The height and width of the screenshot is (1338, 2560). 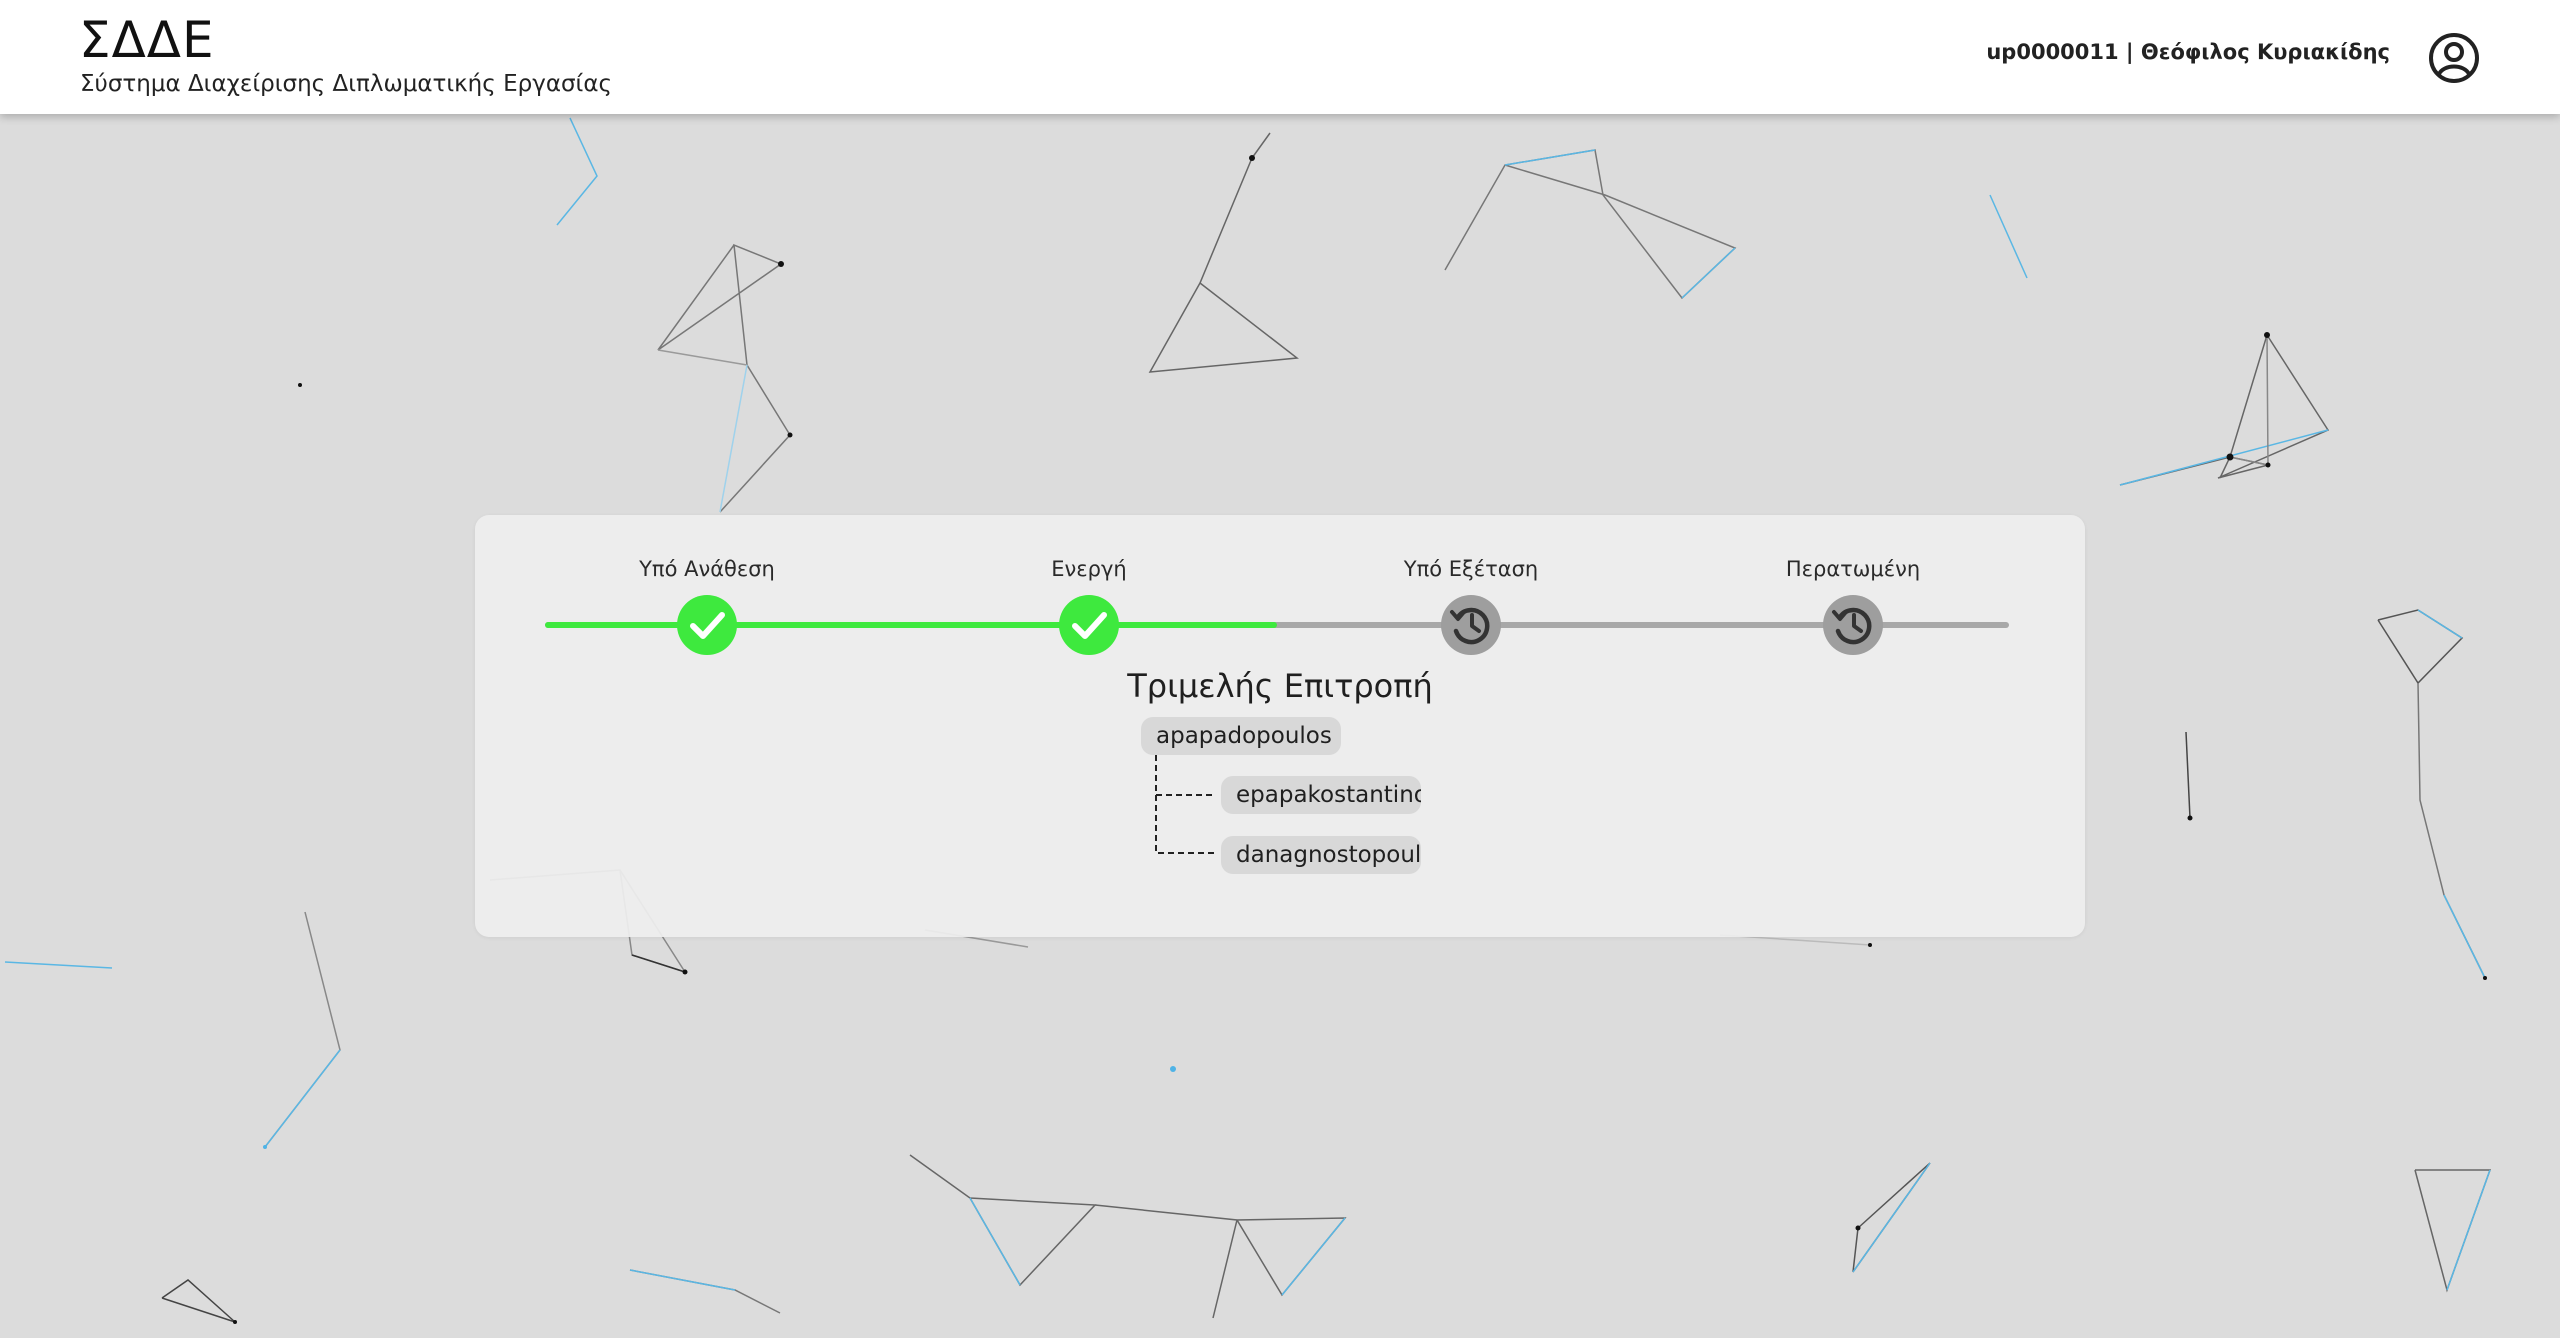 What do you see at coordinates (1471, 590) in the screenshot?
I see `step-under-review: Υπό Εξέταση` at bounding box center [1471, 590].